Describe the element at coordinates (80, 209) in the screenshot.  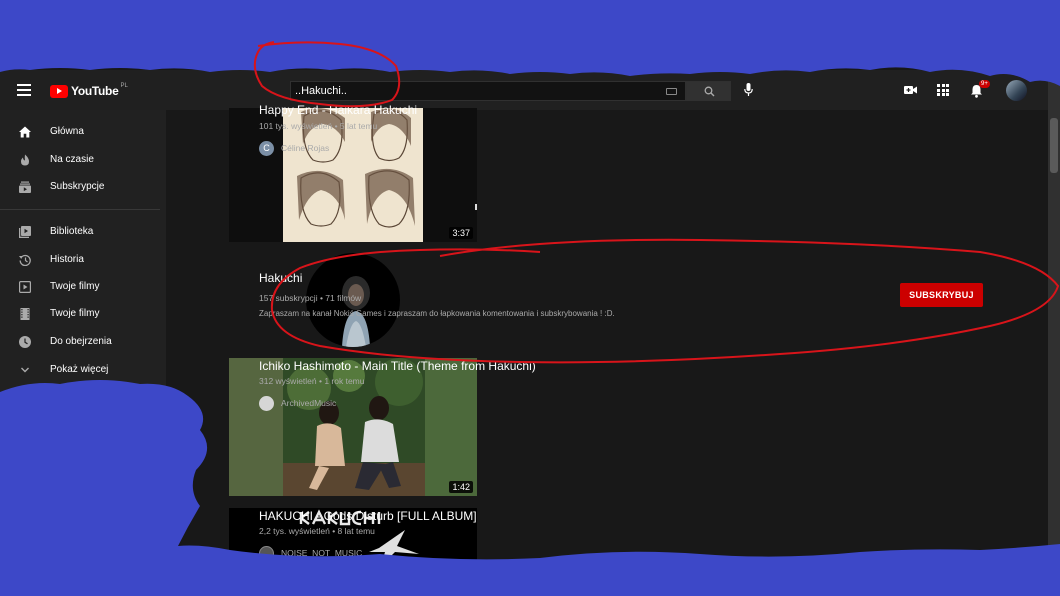
I see `sidebar-divider` at that location.